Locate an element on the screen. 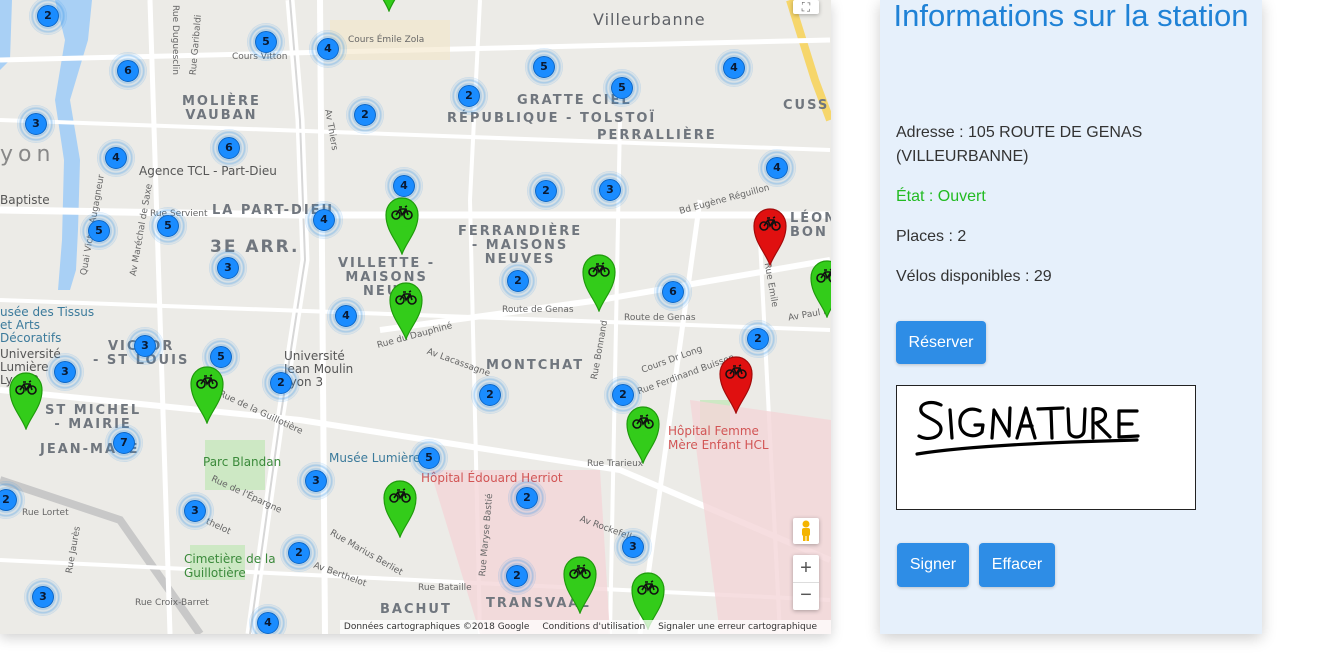 The height and width of the screenshot is (656, 1335). district-label: MONTCHAT is located at coordinates (535, 365).